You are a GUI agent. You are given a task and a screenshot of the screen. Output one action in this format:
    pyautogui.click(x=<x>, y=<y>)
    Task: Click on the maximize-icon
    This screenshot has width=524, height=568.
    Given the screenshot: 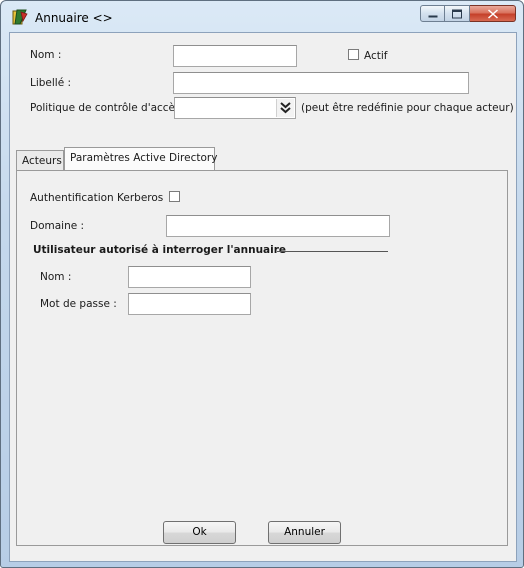 What is the action you would take?
    pyautogui.click(x=457, y=13)
    